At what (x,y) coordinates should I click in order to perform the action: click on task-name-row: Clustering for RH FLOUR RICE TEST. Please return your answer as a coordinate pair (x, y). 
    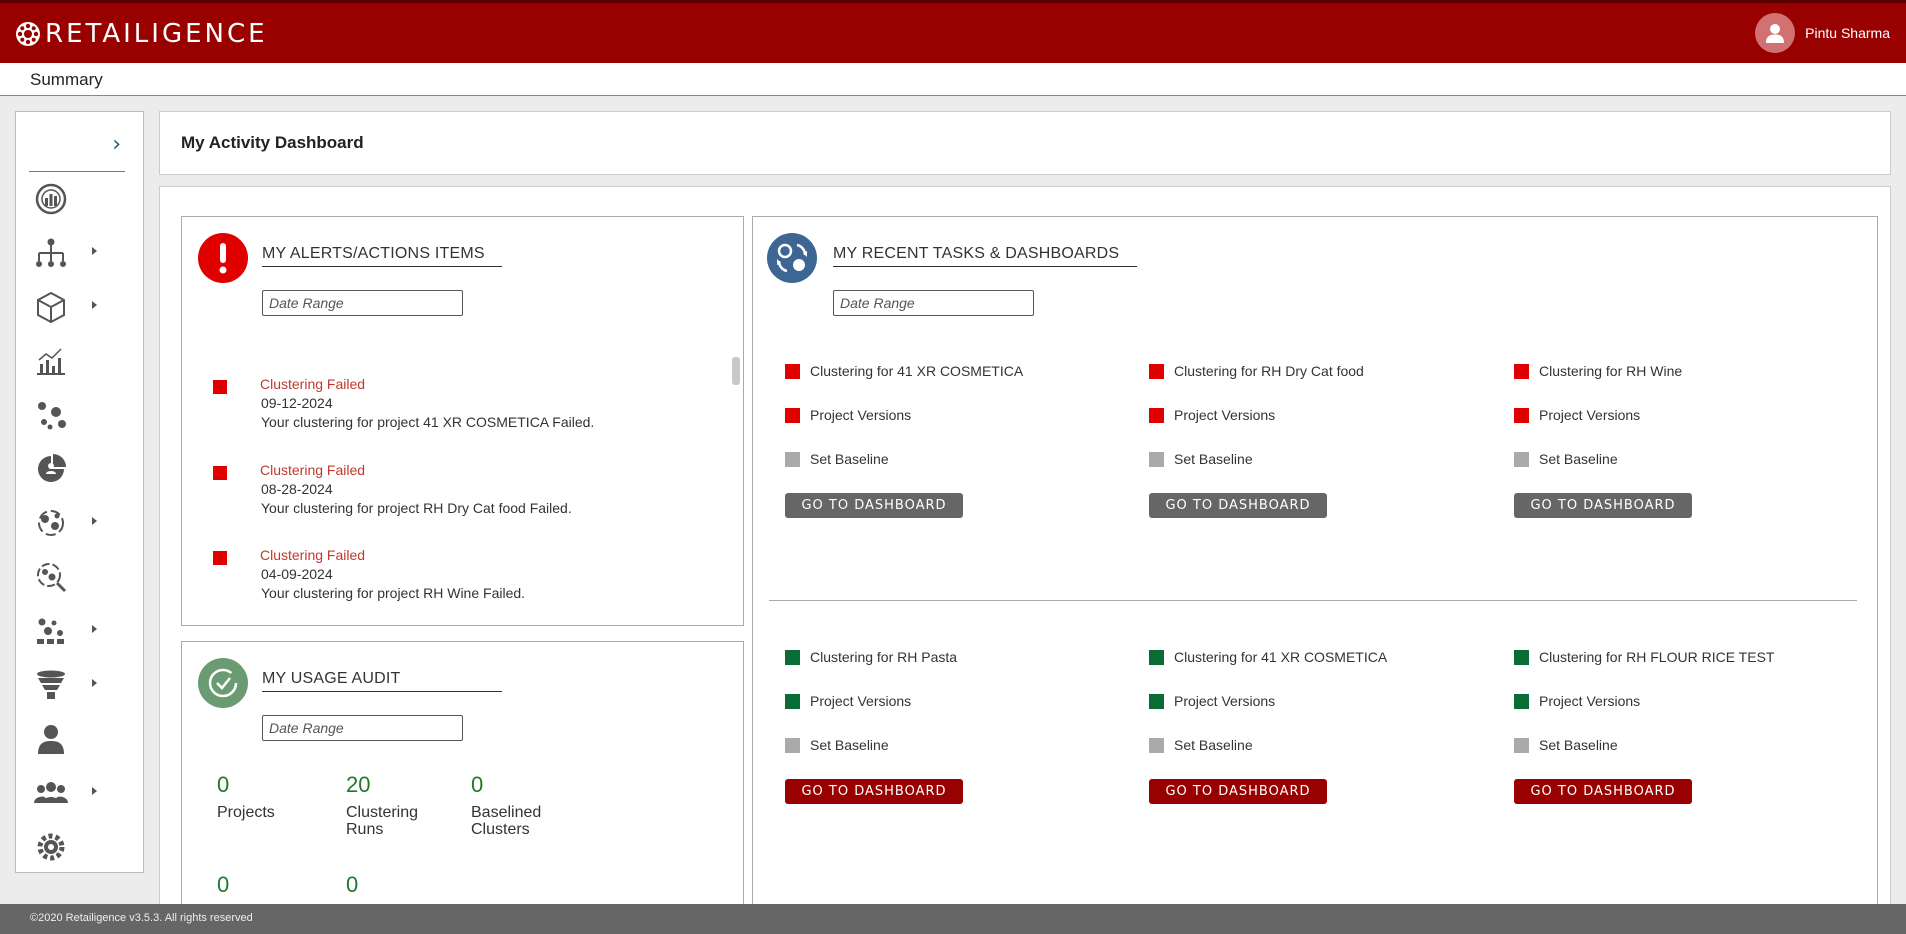
    Looking at the image, I should click on (1644, 657).